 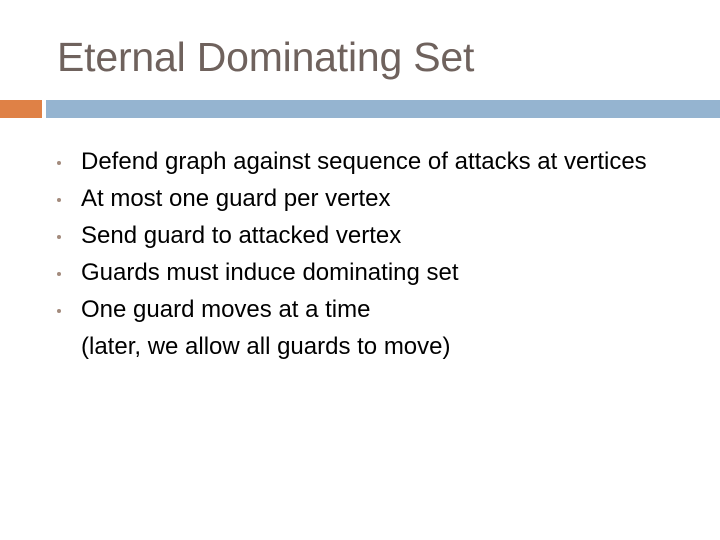 I want to click on continuation-line: (later, we allow all guards to move), so click(x=381, y=346).